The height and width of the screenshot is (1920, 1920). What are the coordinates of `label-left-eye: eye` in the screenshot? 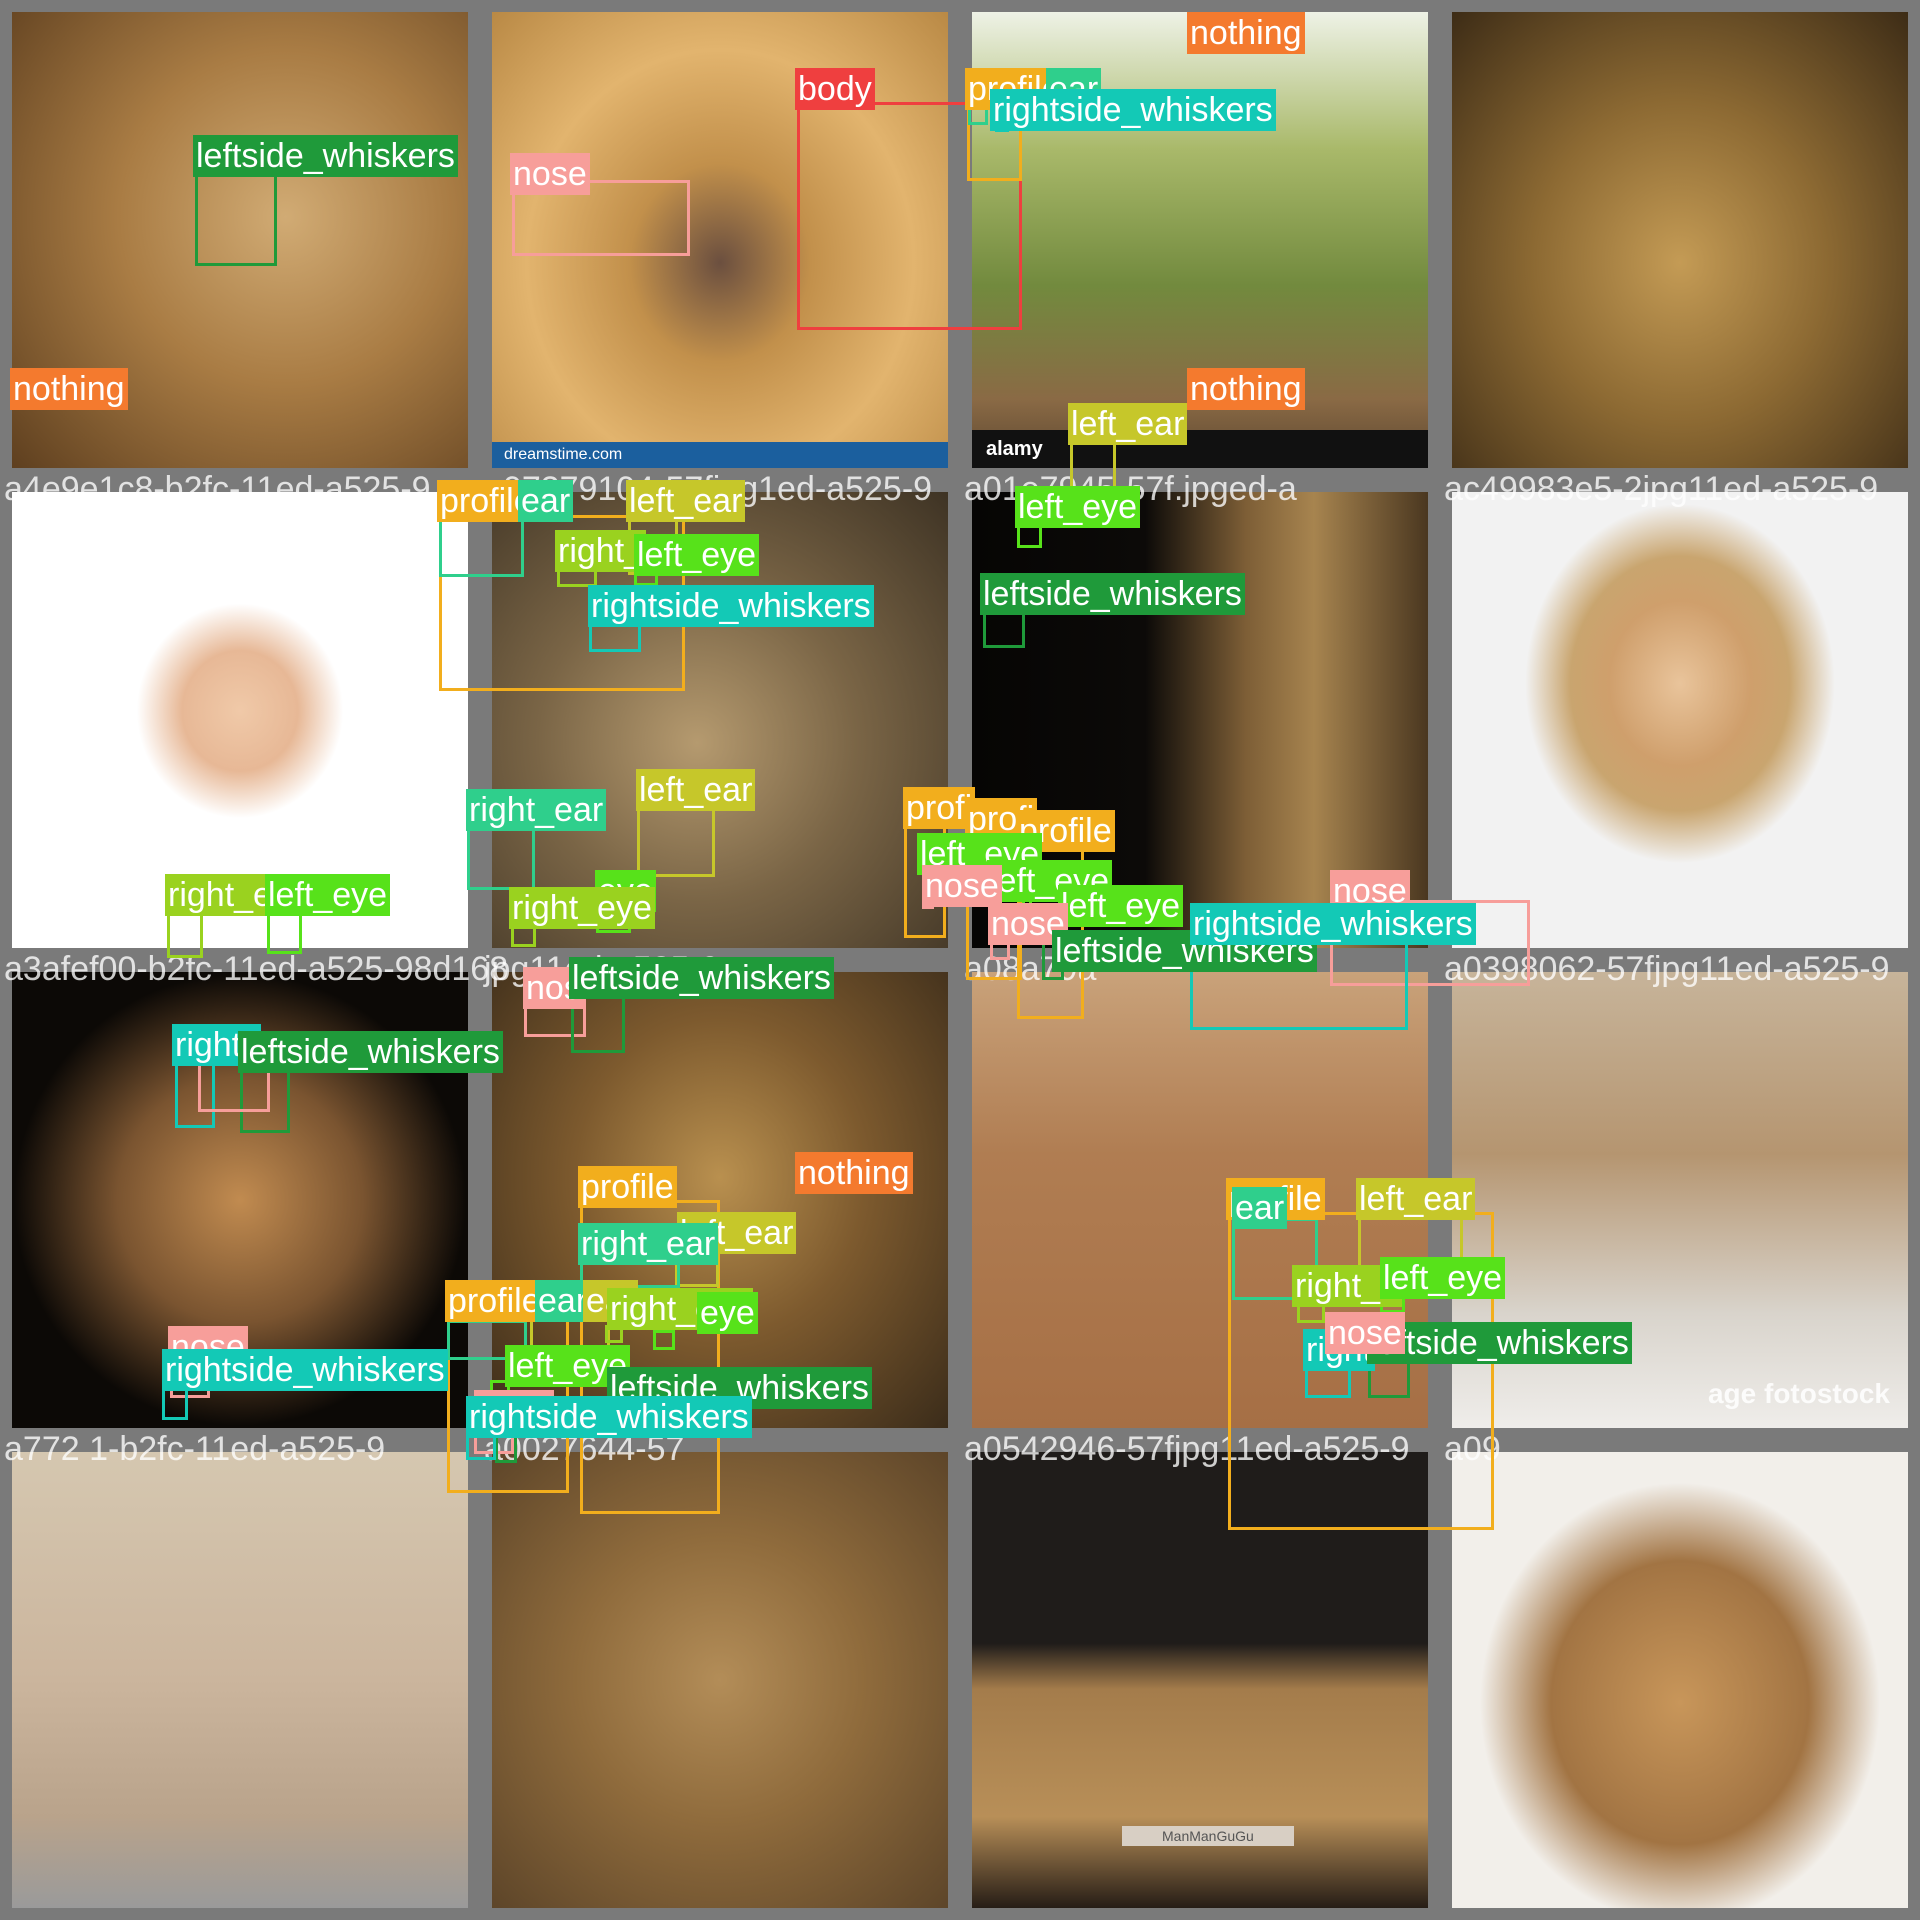 It's located at (727, 1313).